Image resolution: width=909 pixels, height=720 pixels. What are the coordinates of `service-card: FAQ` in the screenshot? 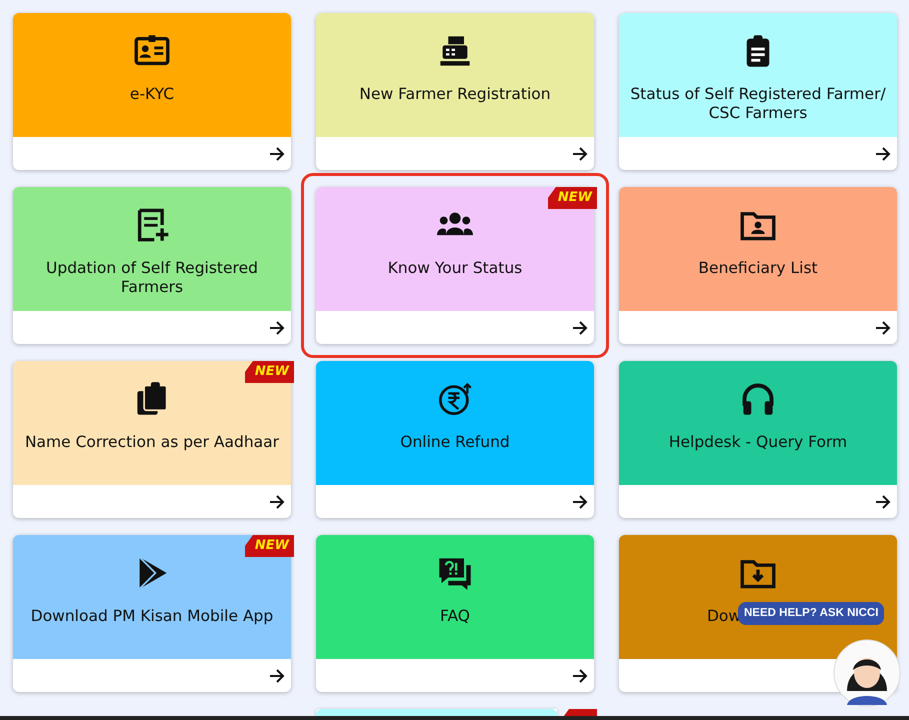 It's located at (455, 613).